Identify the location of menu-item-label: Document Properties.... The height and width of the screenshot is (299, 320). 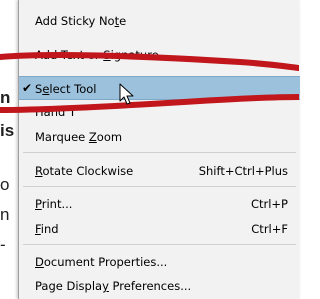
(101, 262).